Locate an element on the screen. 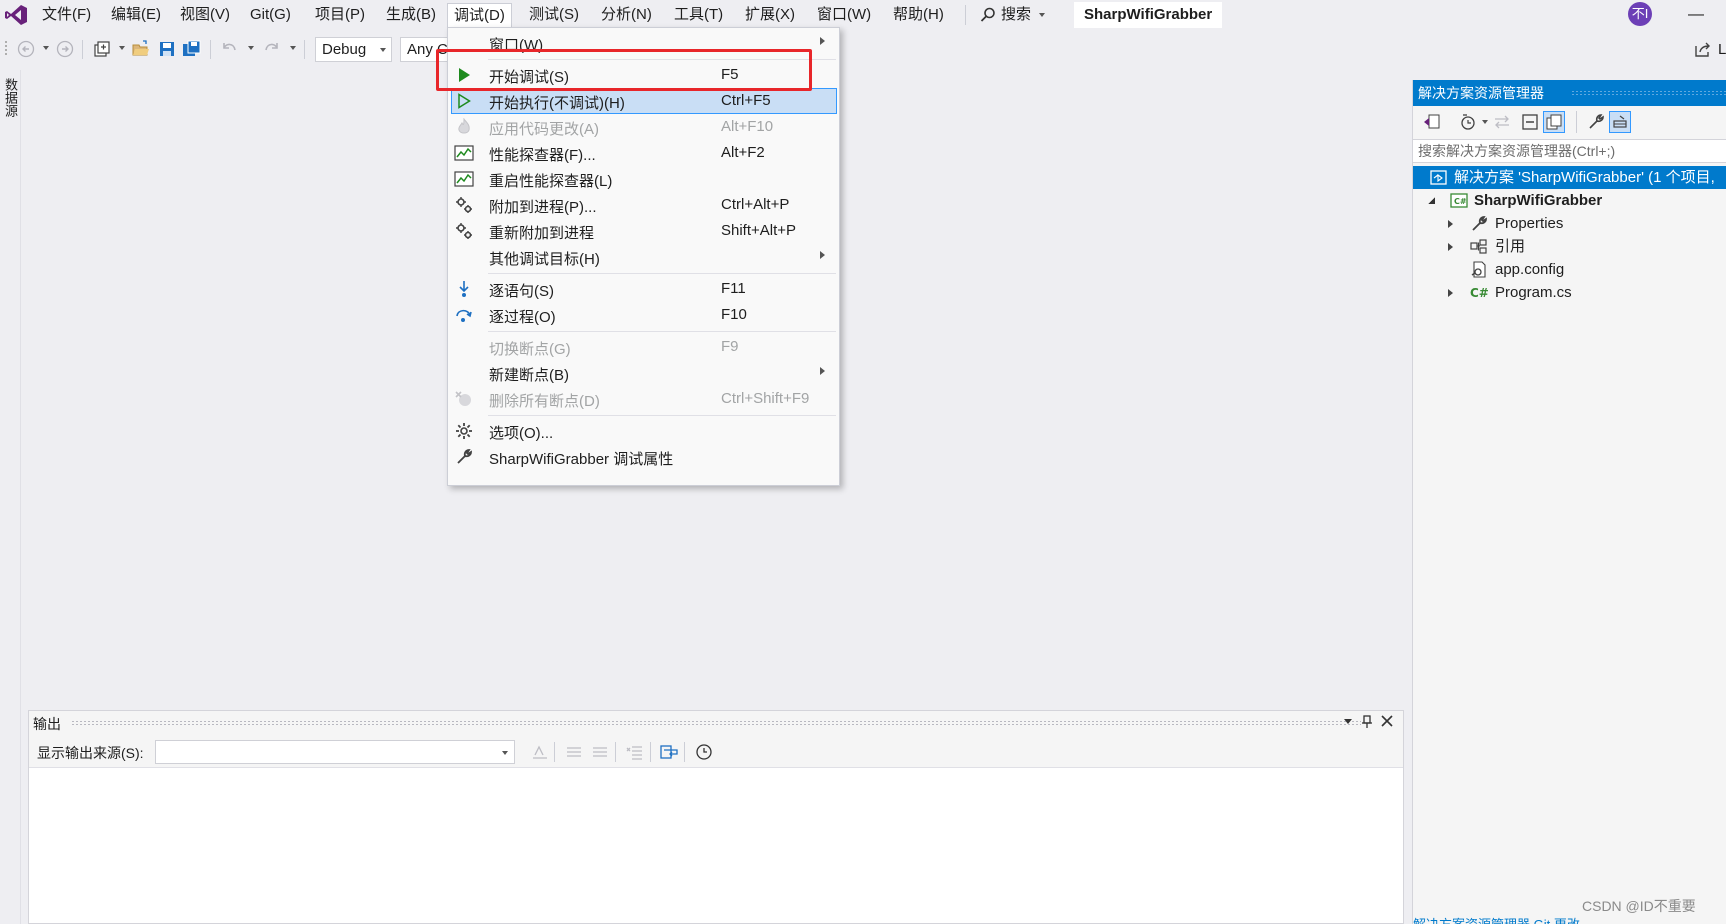 This screenshot has height=924, width=1726. visual-studio-logo-icon is located at coordinates (16, 15).